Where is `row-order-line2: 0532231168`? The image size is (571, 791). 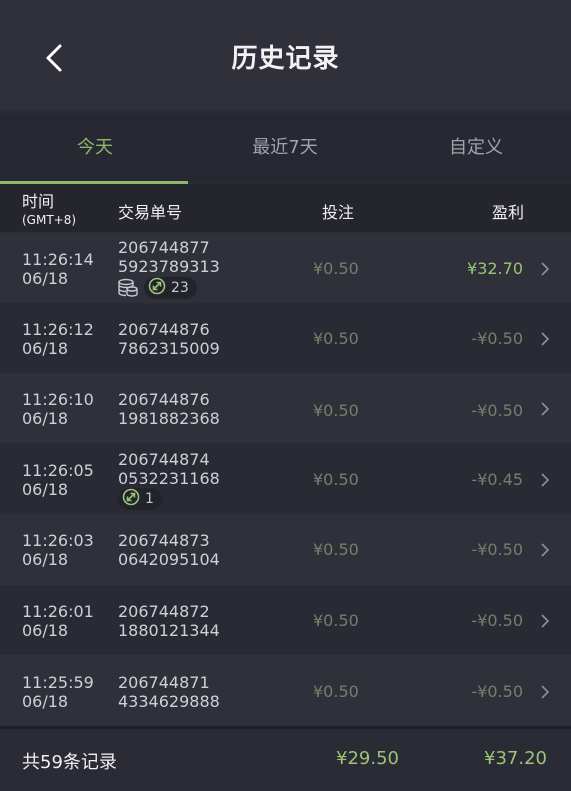 row-order-line2: 0532231168 is located at coordinates (169, 478).